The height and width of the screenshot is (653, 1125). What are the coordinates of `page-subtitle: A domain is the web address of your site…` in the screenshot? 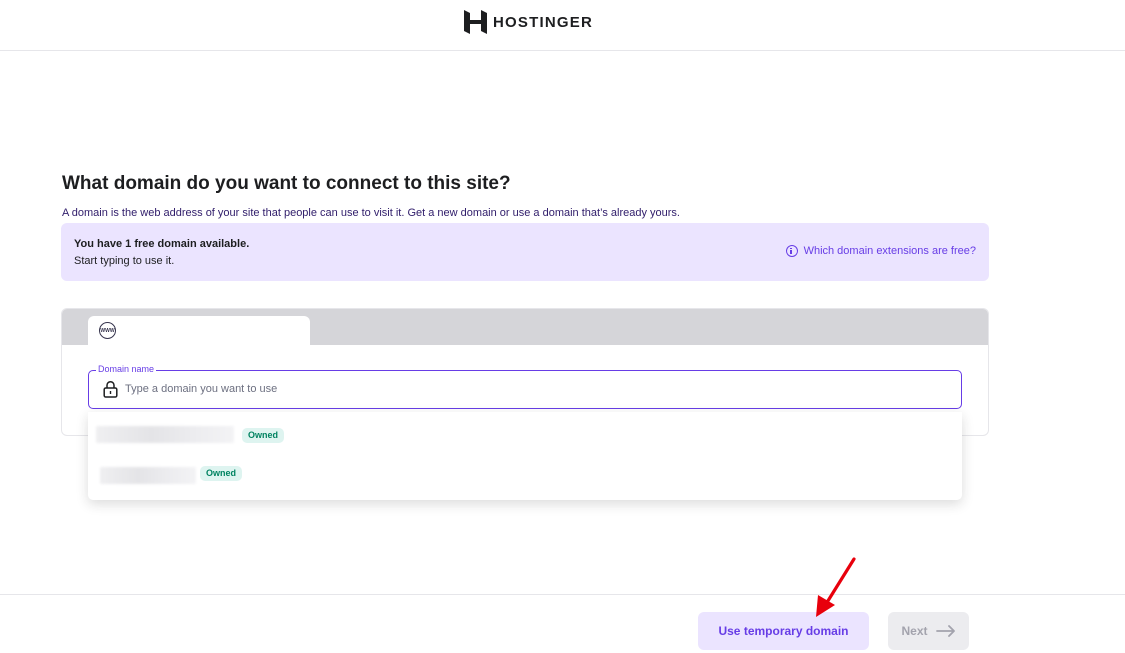 It's located at (371, 213).